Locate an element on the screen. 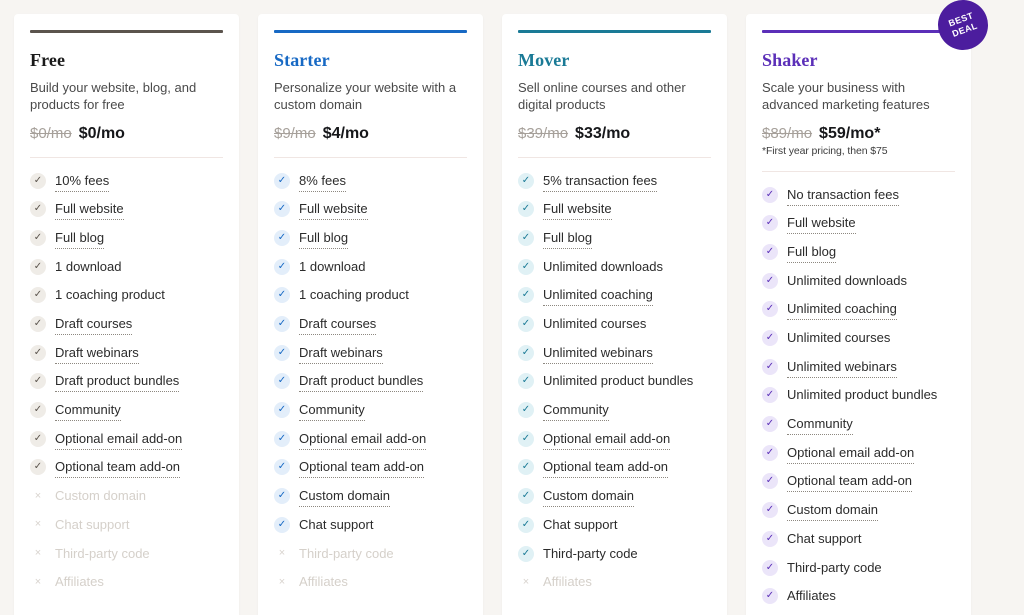  feature-label: Unlimited downloads is located at coordinates (603, 266).